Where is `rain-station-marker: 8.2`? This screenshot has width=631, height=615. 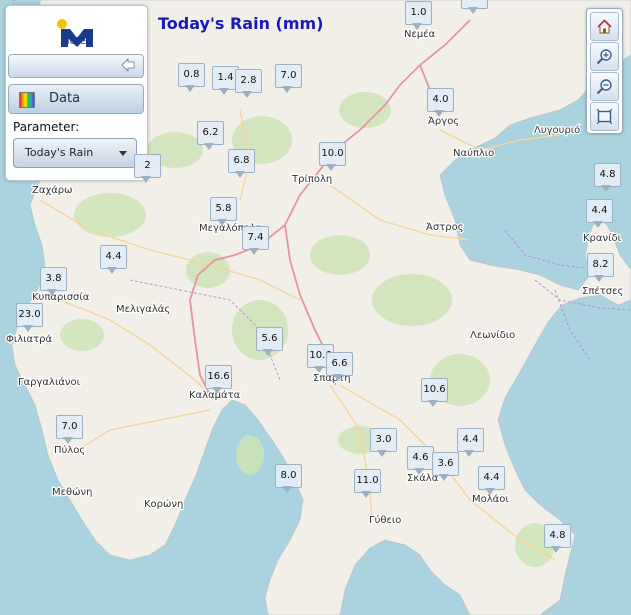
rain-station-marker: 8.2 is located at coordinates (600, 267).